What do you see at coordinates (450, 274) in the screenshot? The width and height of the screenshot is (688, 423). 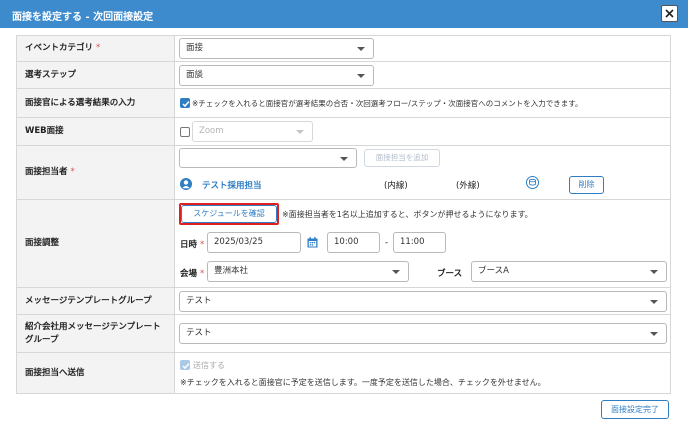 I see `booth-label: ブース` at bounding box center [450, 274].